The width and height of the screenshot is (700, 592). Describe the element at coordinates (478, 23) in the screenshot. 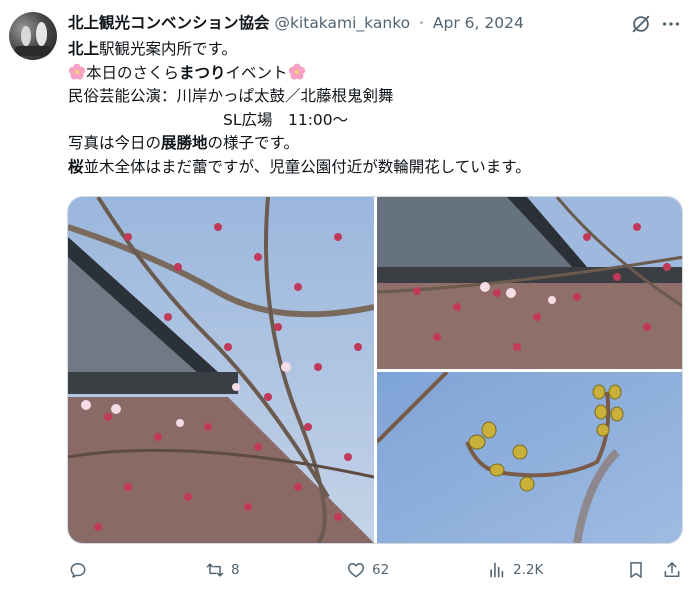

I see `post-date: Apr 6, 2024` at that location.